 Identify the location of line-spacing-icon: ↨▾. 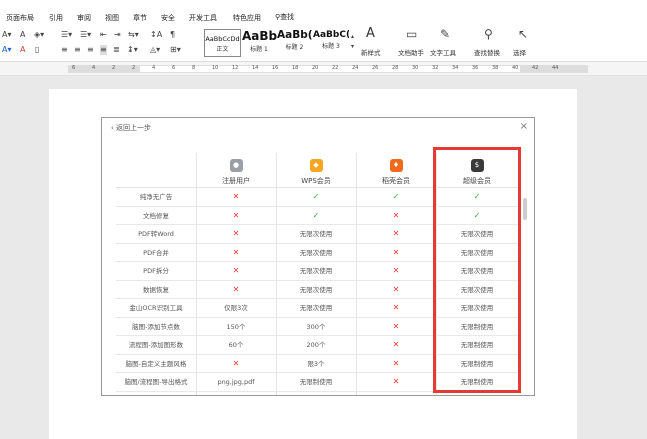
(132, 50).